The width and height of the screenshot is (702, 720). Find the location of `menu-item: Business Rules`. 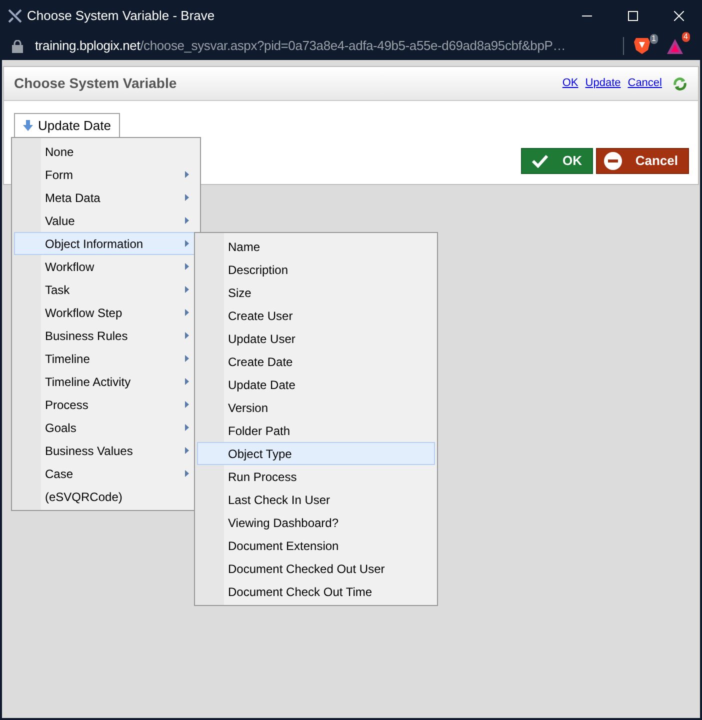

menu-item: Business Rules is located at coordinates (106, 335).